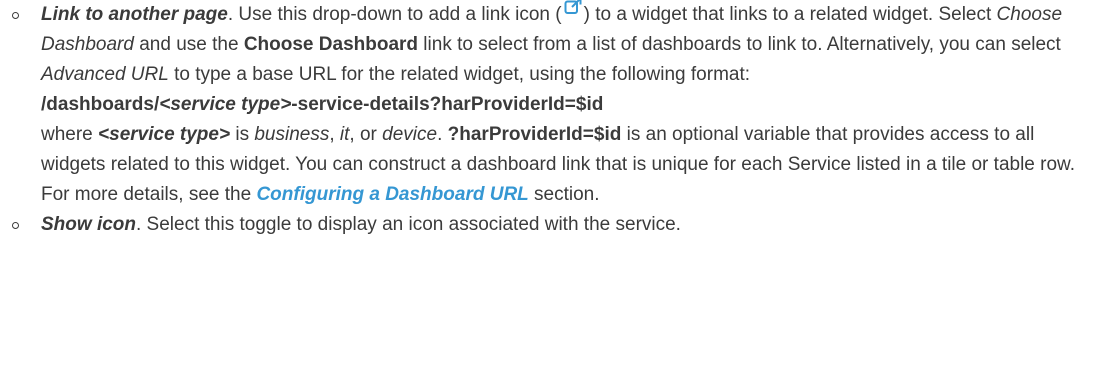 Image resolution: width=1102 pixels, height=372 pixels. What do you see at coordinates (88, 224) in the screenshot?
I see `option-term: Show icon` at bounding box center [88, 224].